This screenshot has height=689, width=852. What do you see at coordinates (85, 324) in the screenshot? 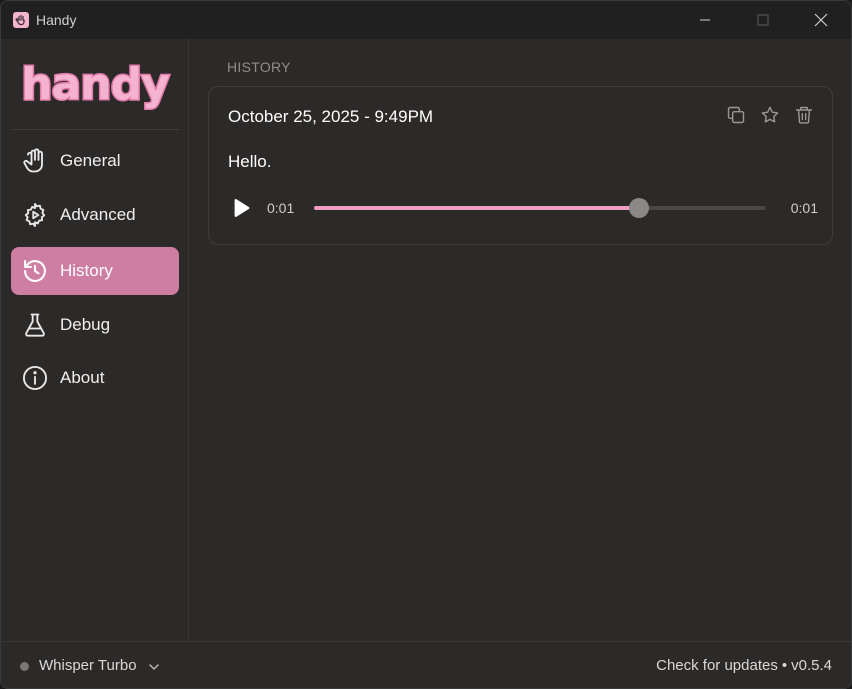
I see `sidebar-item-label: Debug` at bounding box center [85, 324].